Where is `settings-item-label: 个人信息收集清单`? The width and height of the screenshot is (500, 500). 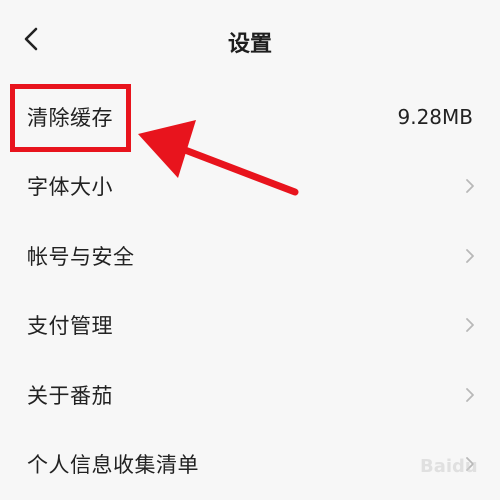 settings-item-label: 个人信息收集清单 is located at coordinates (113, 465).